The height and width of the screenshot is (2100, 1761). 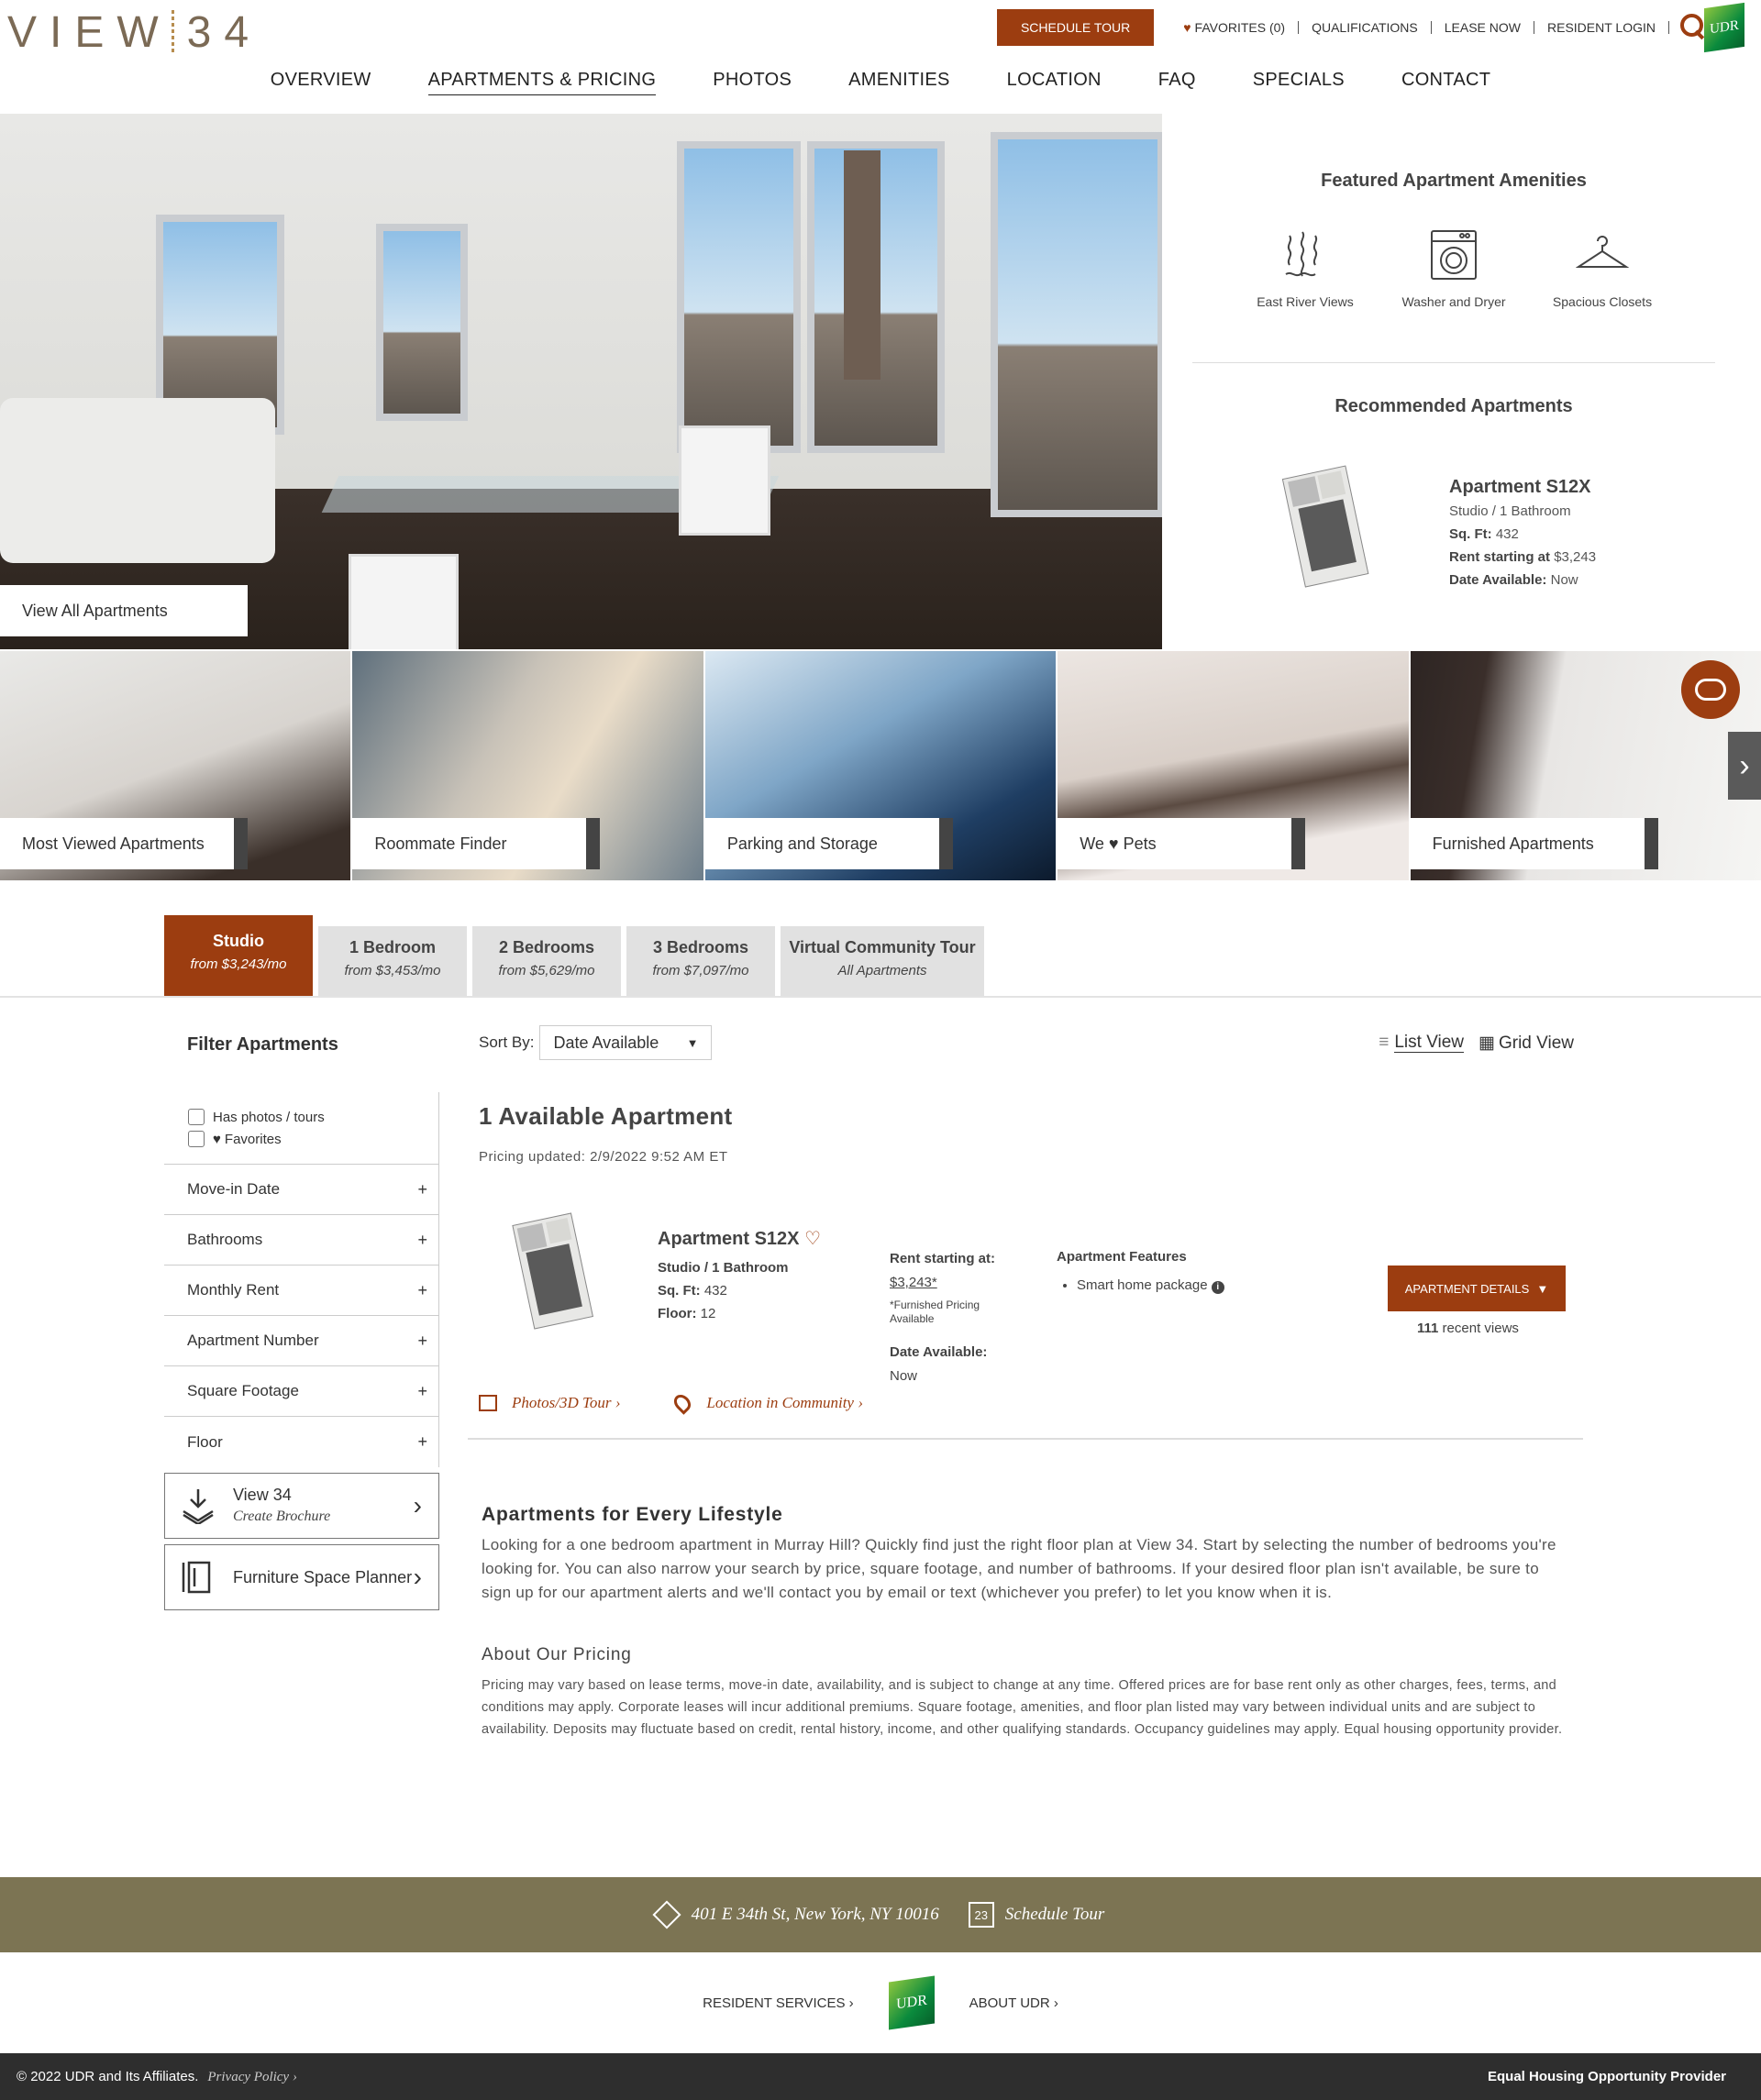 I want to click on nav-photos: PHOTOS, so click(x=752, y=82).